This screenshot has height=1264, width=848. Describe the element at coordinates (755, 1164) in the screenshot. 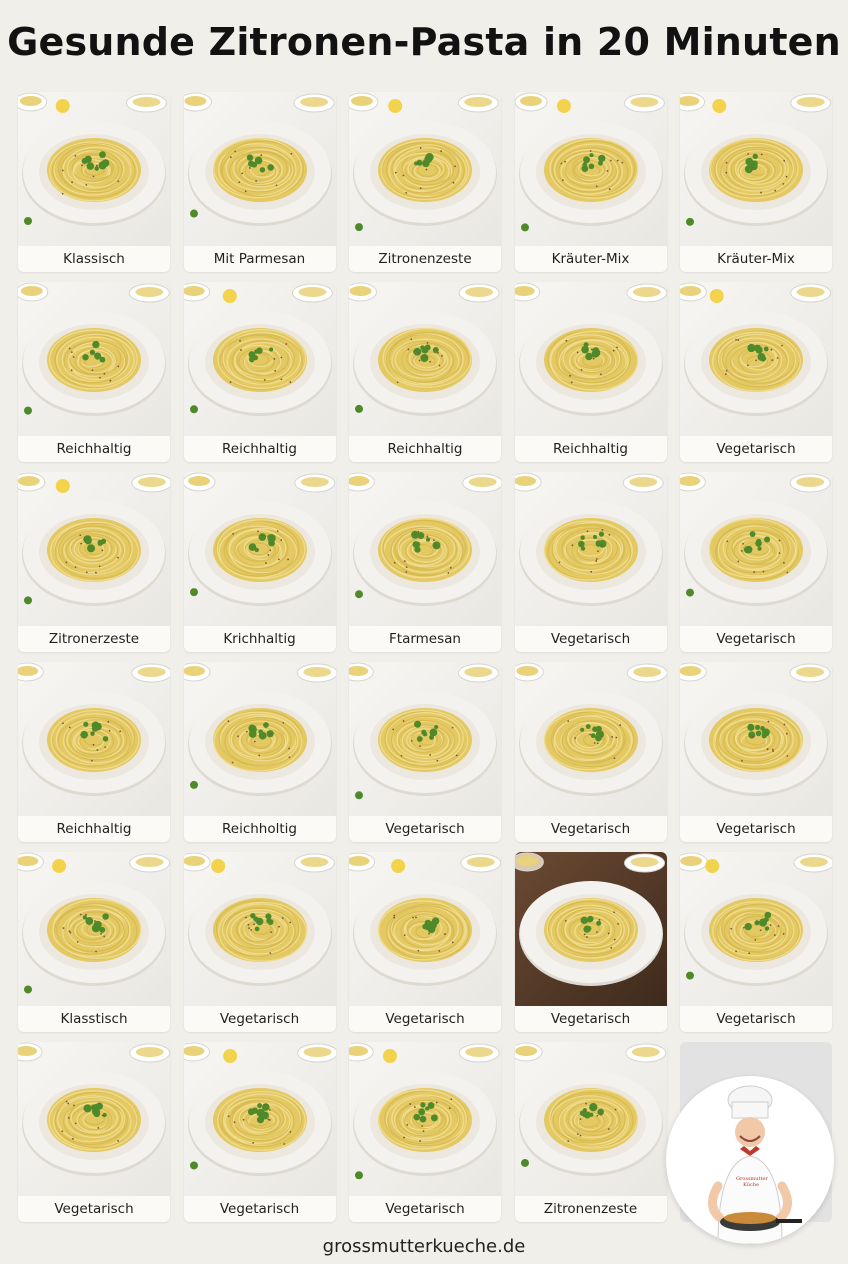

I see `chef-illustration` at that location.